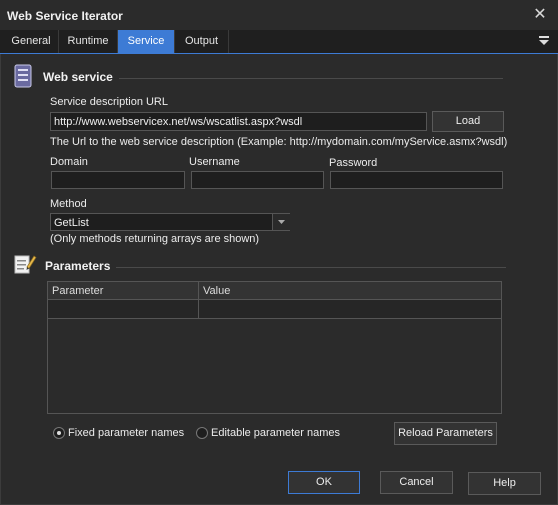 This screenshot has width=558, height=505. Describe the element at coordinates (68, 204) in the screenshot. I see `method-label: Method` at that location.